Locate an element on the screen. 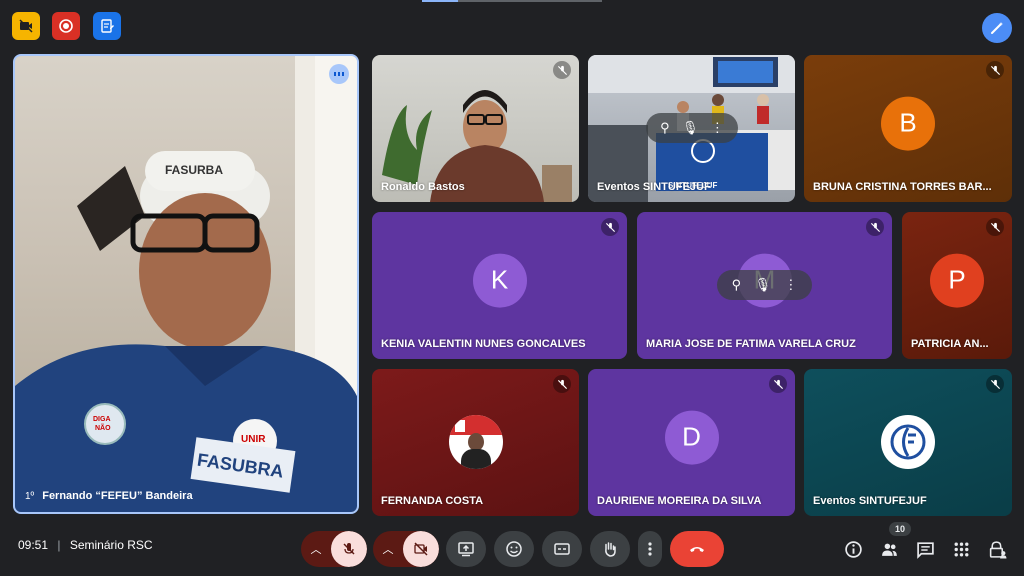 This screenshot has width=1024, height=576. meeting-controls-bar: 09:51 | Seminário RSC ︿ ︿ is located at coordinates (512, 548).